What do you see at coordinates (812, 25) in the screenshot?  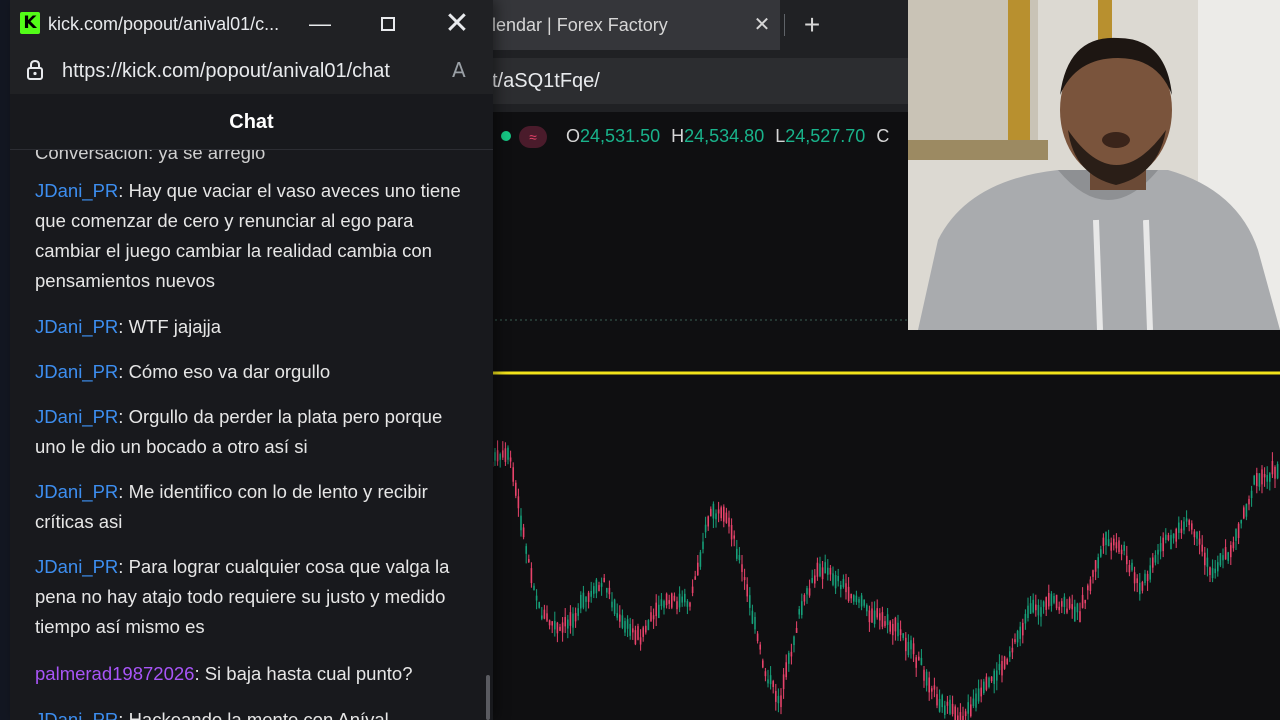 I see `new-tab-button: +` at bounding box center [812, 25].